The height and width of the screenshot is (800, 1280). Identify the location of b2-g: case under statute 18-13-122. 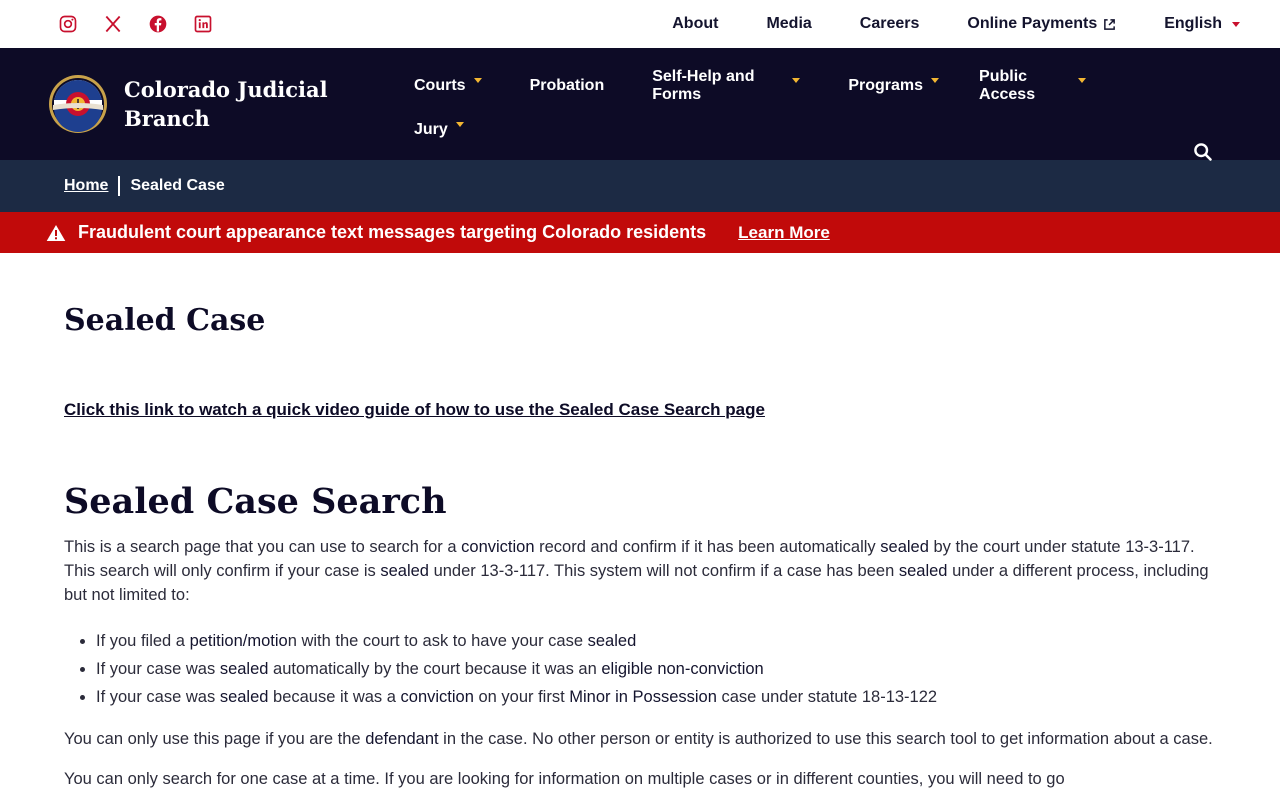
(827, 697).